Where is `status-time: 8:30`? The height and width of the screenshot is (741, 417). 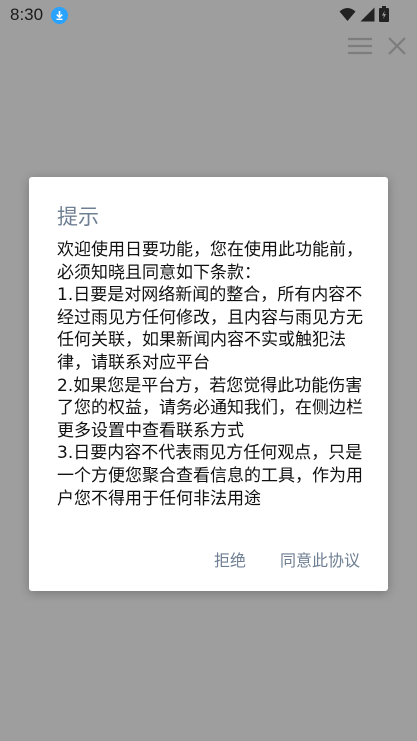
status-time: 8:30 is located at coordinates (27, 14).